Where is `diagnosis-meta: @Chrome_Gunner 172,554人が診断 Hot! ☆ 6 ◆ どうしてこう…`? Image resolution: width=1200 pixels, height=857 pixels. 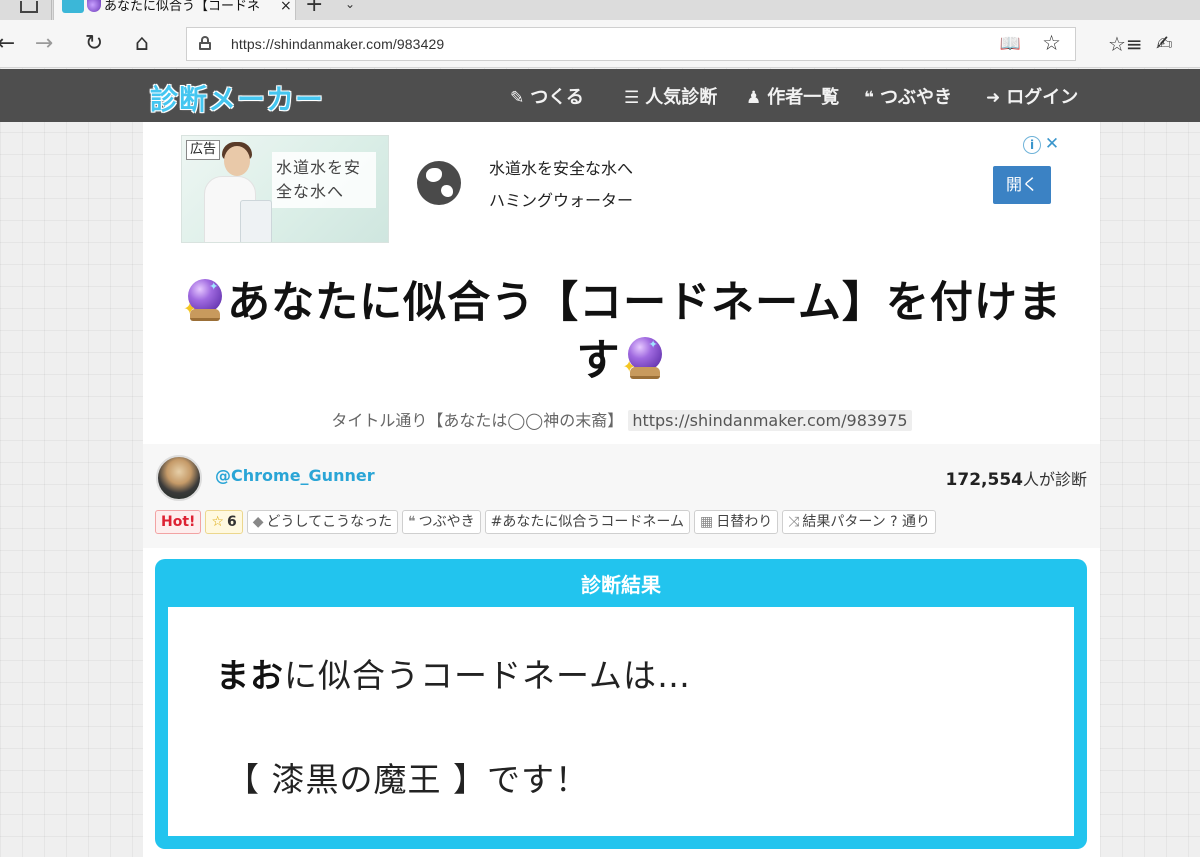
diagnosis-meta: @Chrome_Gunner 172,554人が診断 Hot! ☆ 6 ◆ どうしてこう… is located at coordinates (621, 496).